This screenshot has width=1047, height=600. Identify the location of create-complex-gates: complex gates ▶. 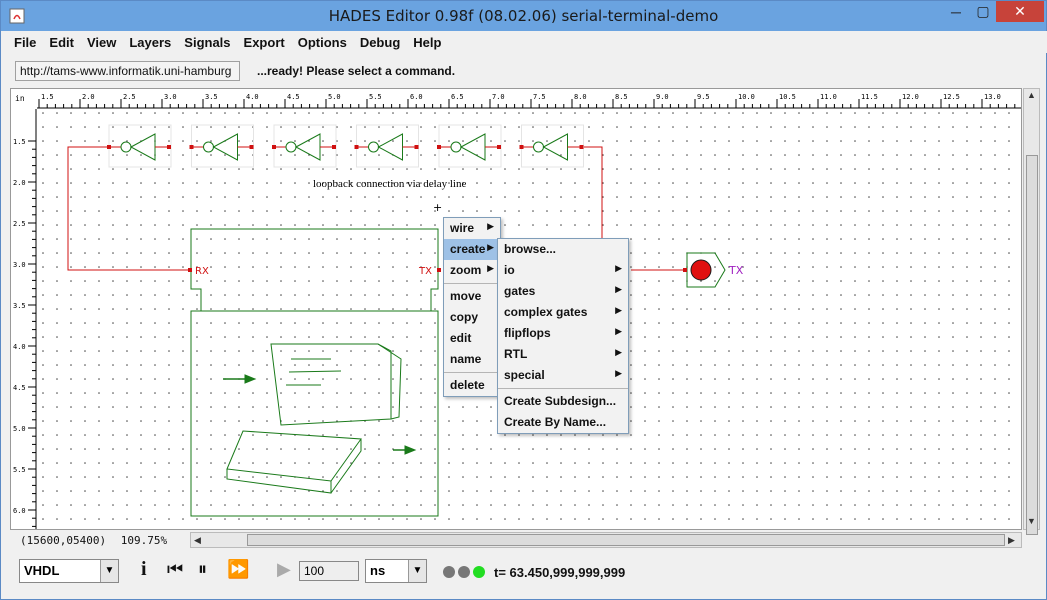
(563, 312).